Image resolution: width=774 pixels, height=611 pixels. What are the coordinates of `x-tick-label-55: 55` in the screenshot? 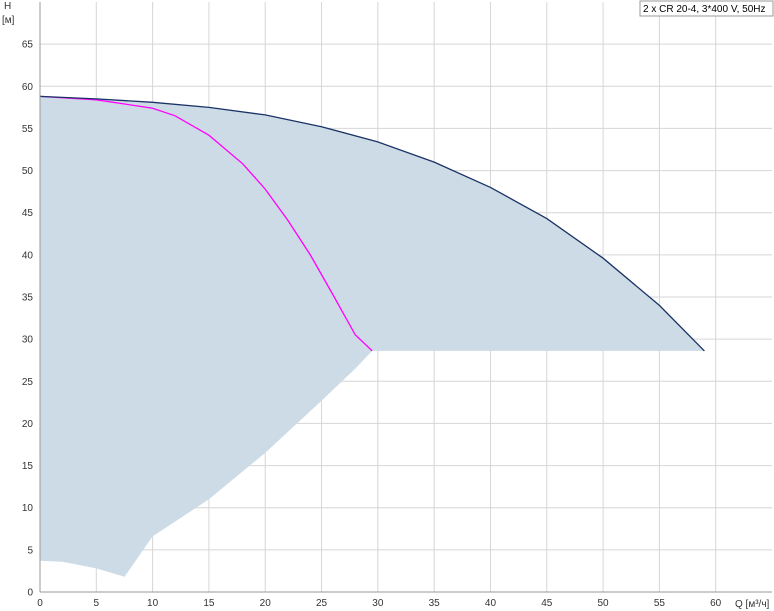 It's located at (660, 603).